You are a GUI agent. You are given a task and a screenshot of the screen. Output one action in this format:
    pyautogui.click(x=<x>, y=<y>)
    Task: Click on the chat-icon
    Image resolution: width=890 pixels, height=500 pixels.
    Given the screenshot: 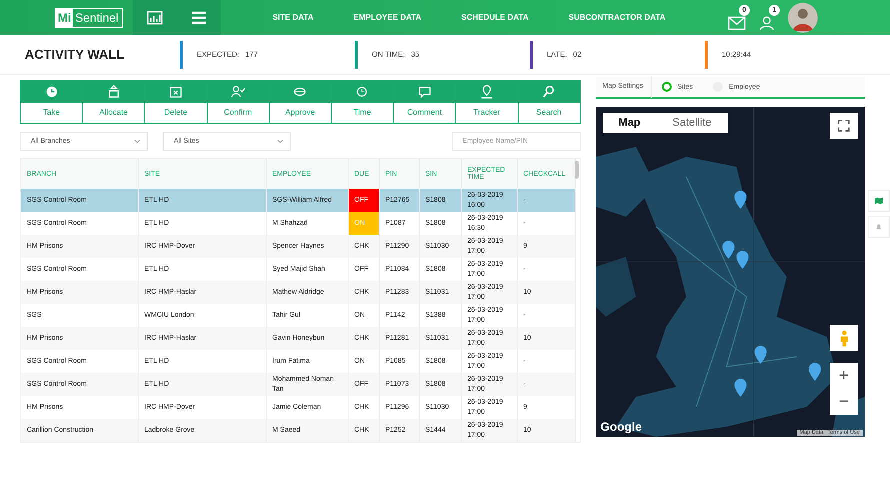 What is the action you would take?
    pyautogui.click(x=425, y=92)
    